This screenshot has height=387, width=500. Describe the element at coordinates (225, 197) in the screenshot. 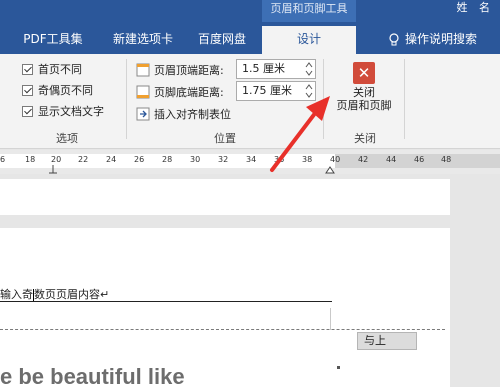

I see `page-previous` at that location.